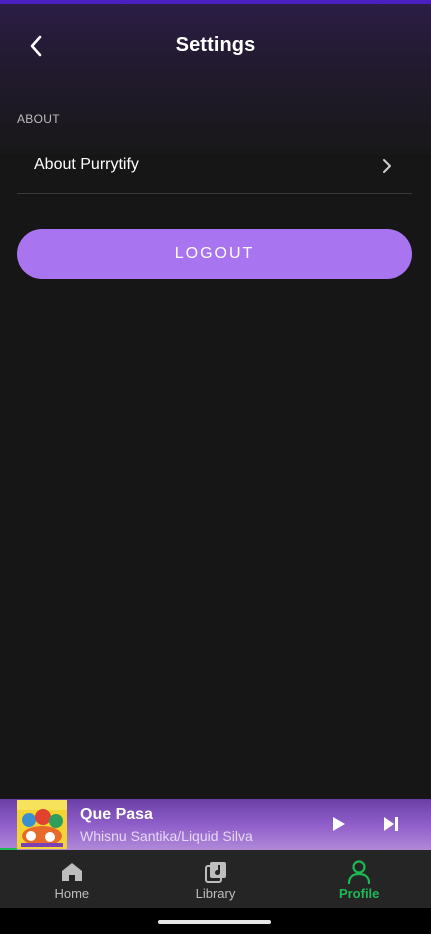 This screenshot has height=934, width=431. I want to click on nav-item-library: Library, so click(216, 879).